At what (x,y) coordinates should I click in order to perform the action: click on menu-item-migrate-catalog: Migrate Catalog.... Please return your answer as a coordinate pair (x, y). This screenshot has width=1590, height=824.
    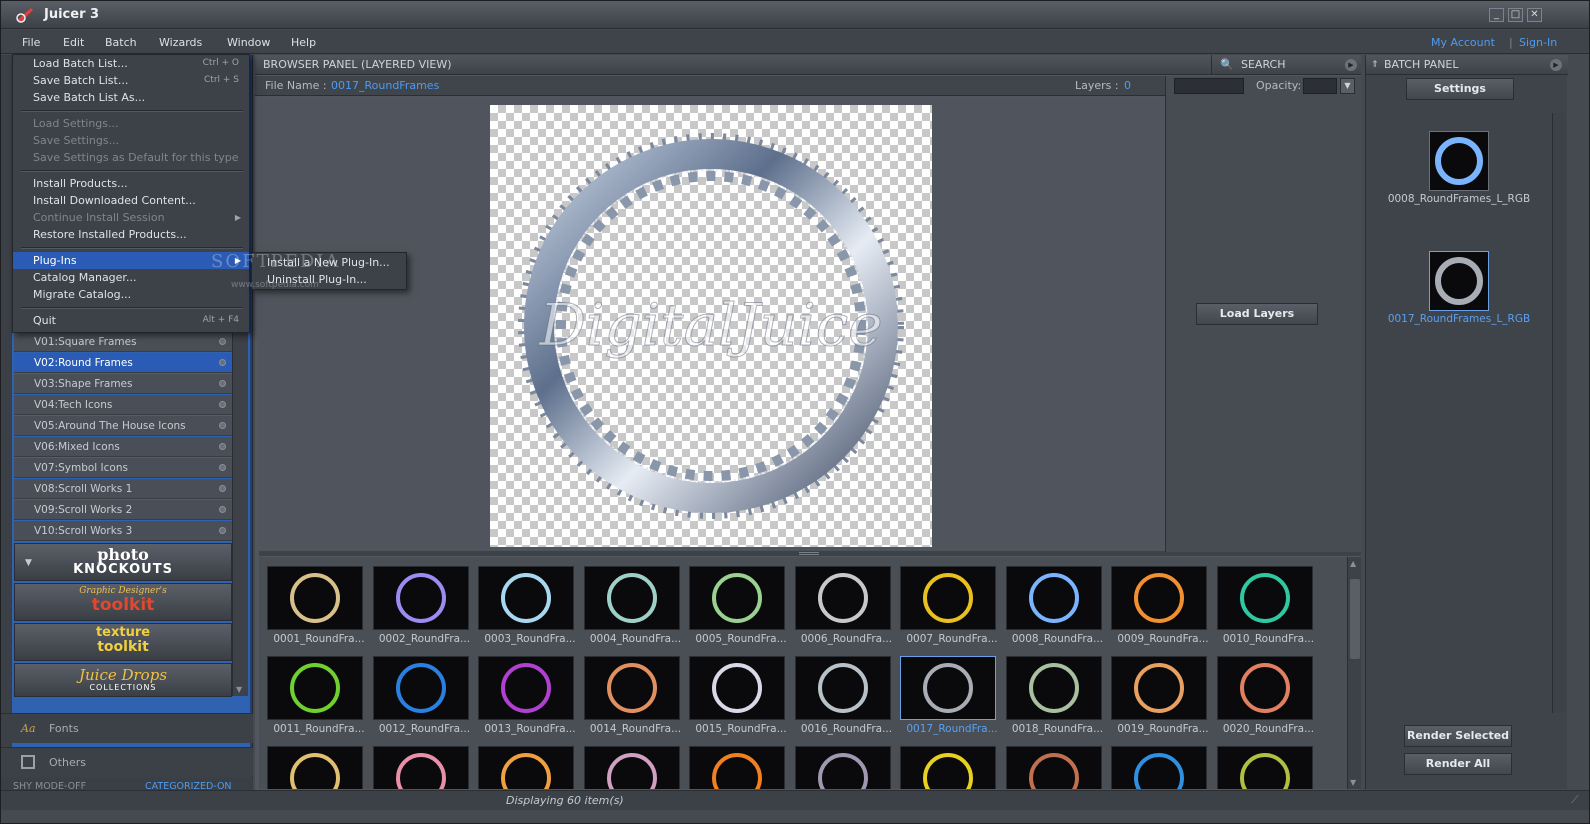
    Looking at the image, I should click on (131, 294).